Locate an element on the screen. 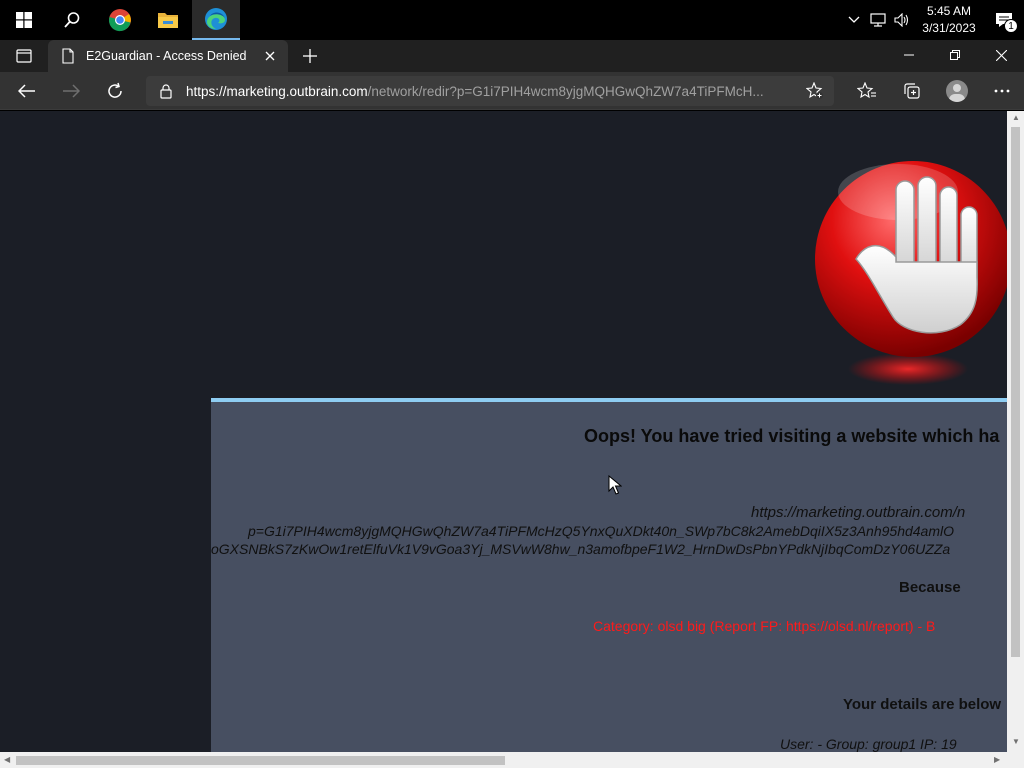 This screenshot has height=768, width=1024. chevron-up-icon is located at coordinates (854, 19).